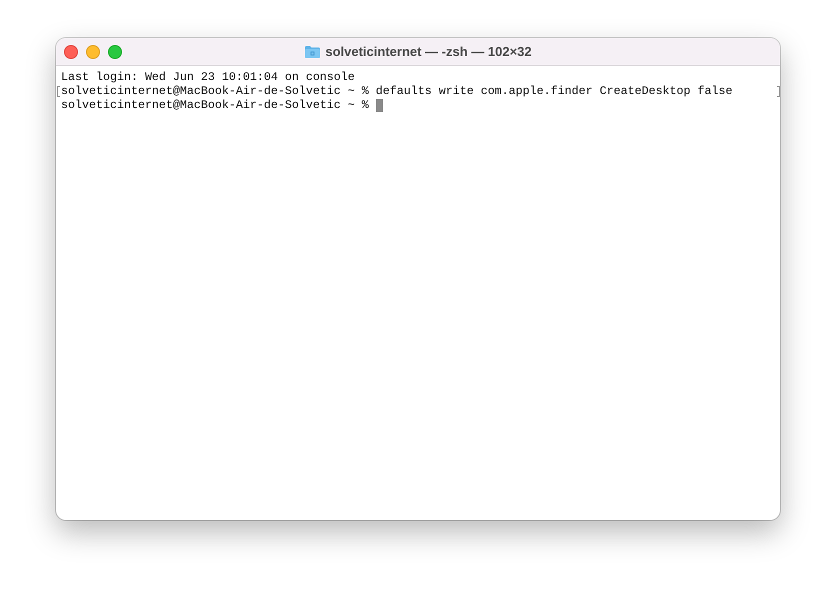 Image resolution: width=836 pixels, height=595 pixels. Describe the element at coordinates (93, 51) in the screenshot. I see `minimize-button` at that location.